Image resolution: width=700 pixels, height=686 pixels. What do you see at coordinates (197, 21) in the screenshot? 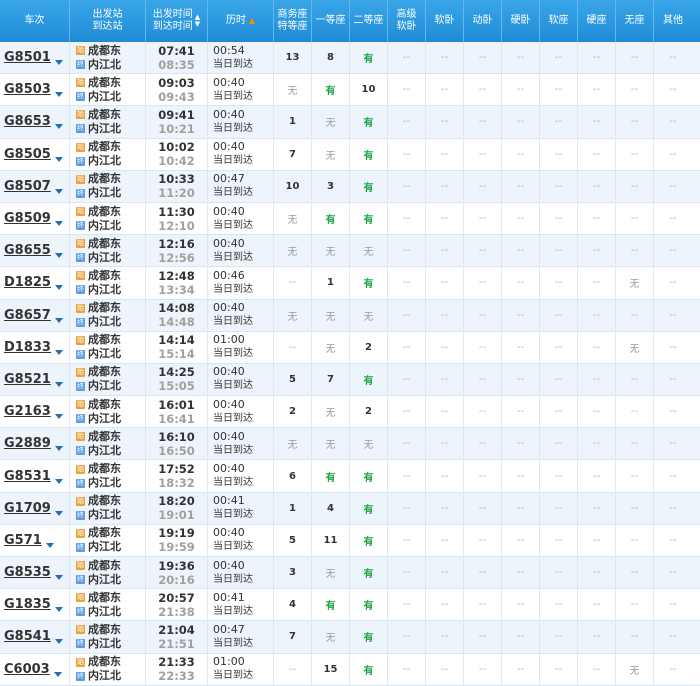
I see `sort-arrows-icon: ▲ ▼` at bounding box center [197, 21].